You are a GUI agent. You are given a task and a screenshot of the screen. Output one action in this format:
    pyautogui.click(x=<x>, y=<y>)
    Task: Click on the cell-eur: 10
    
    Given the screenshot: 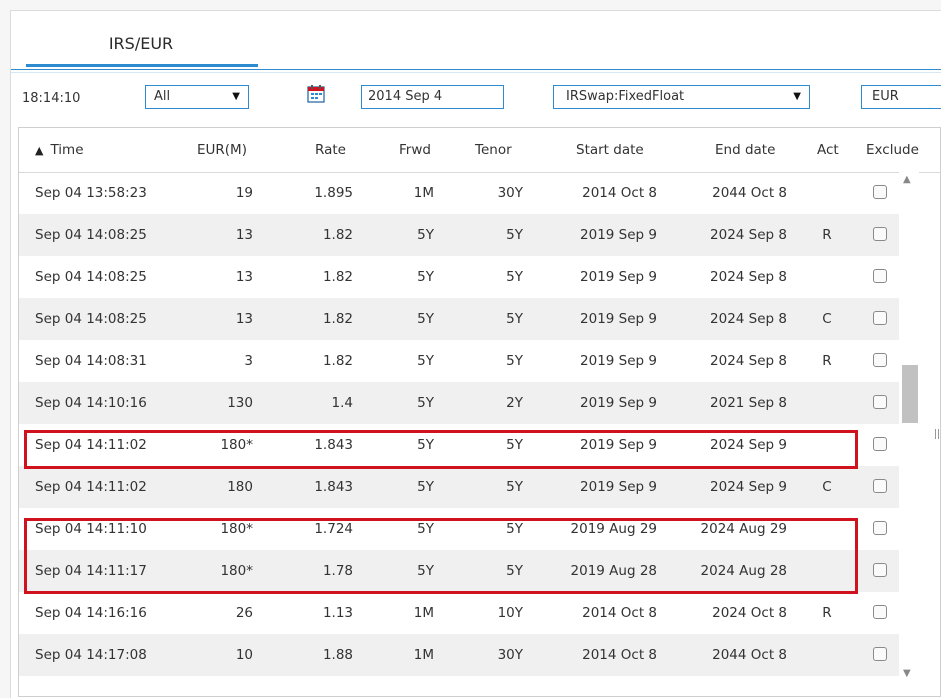 What is the action you would take?
    pyautogui.click(x=244, y=655)
    